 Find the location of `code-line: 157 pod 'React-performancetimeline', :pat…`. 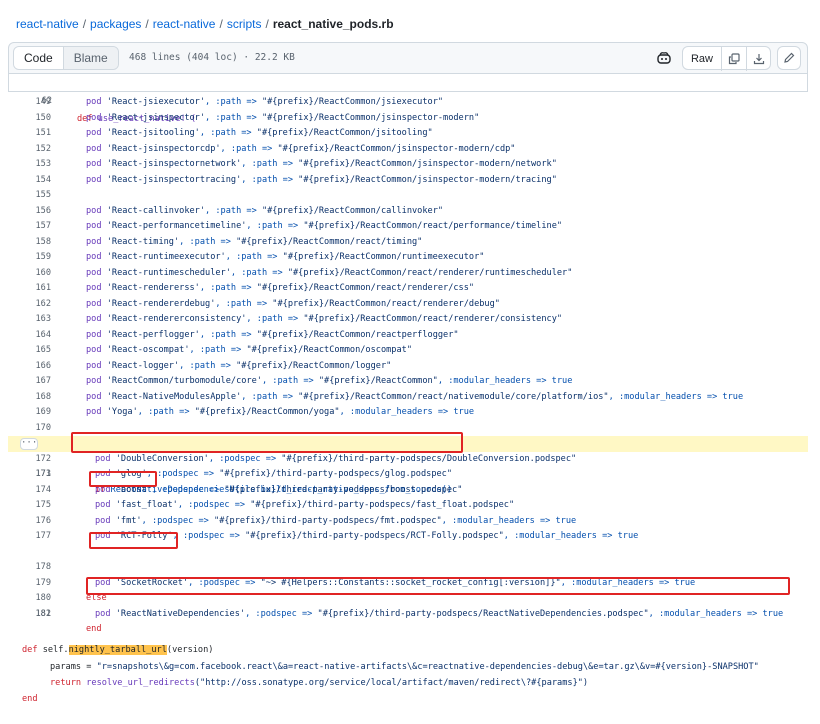

code-line: 157 pod 'React-performancetimeline', :pat… is located at coordinates (408, 227).